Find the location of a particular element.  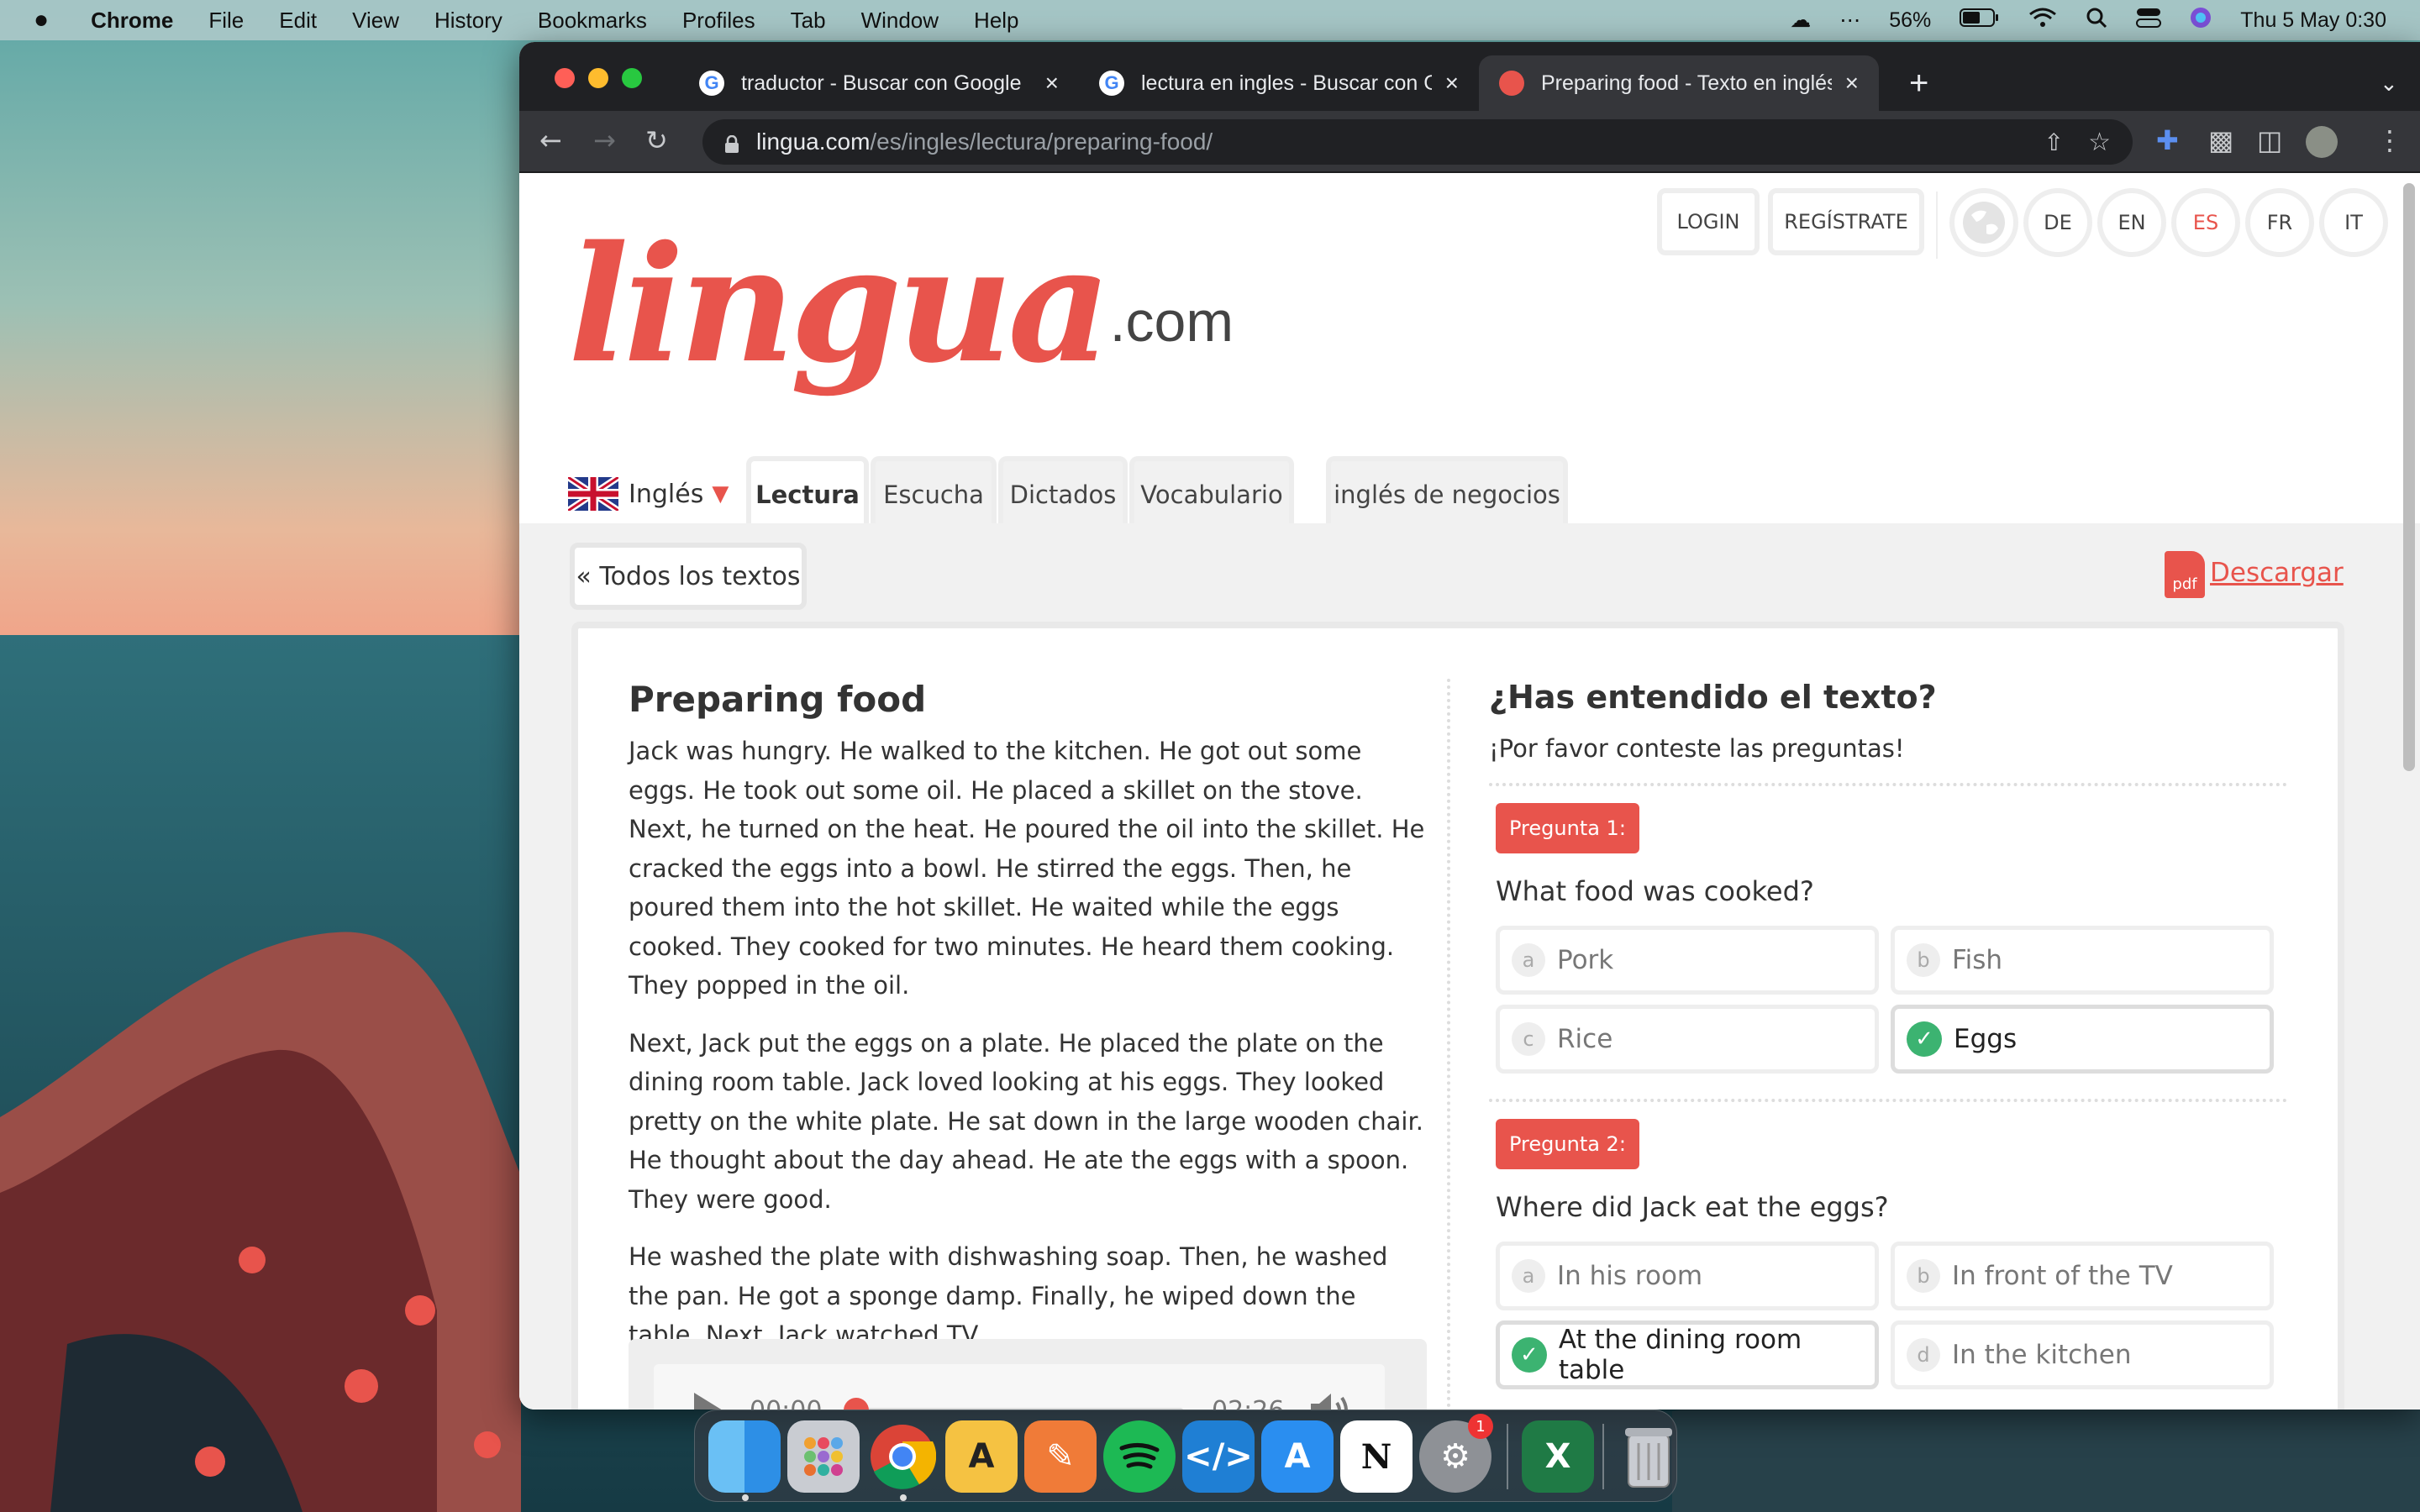

cloud-sync-icon: ☁ is located at coordinates (1801, 20).